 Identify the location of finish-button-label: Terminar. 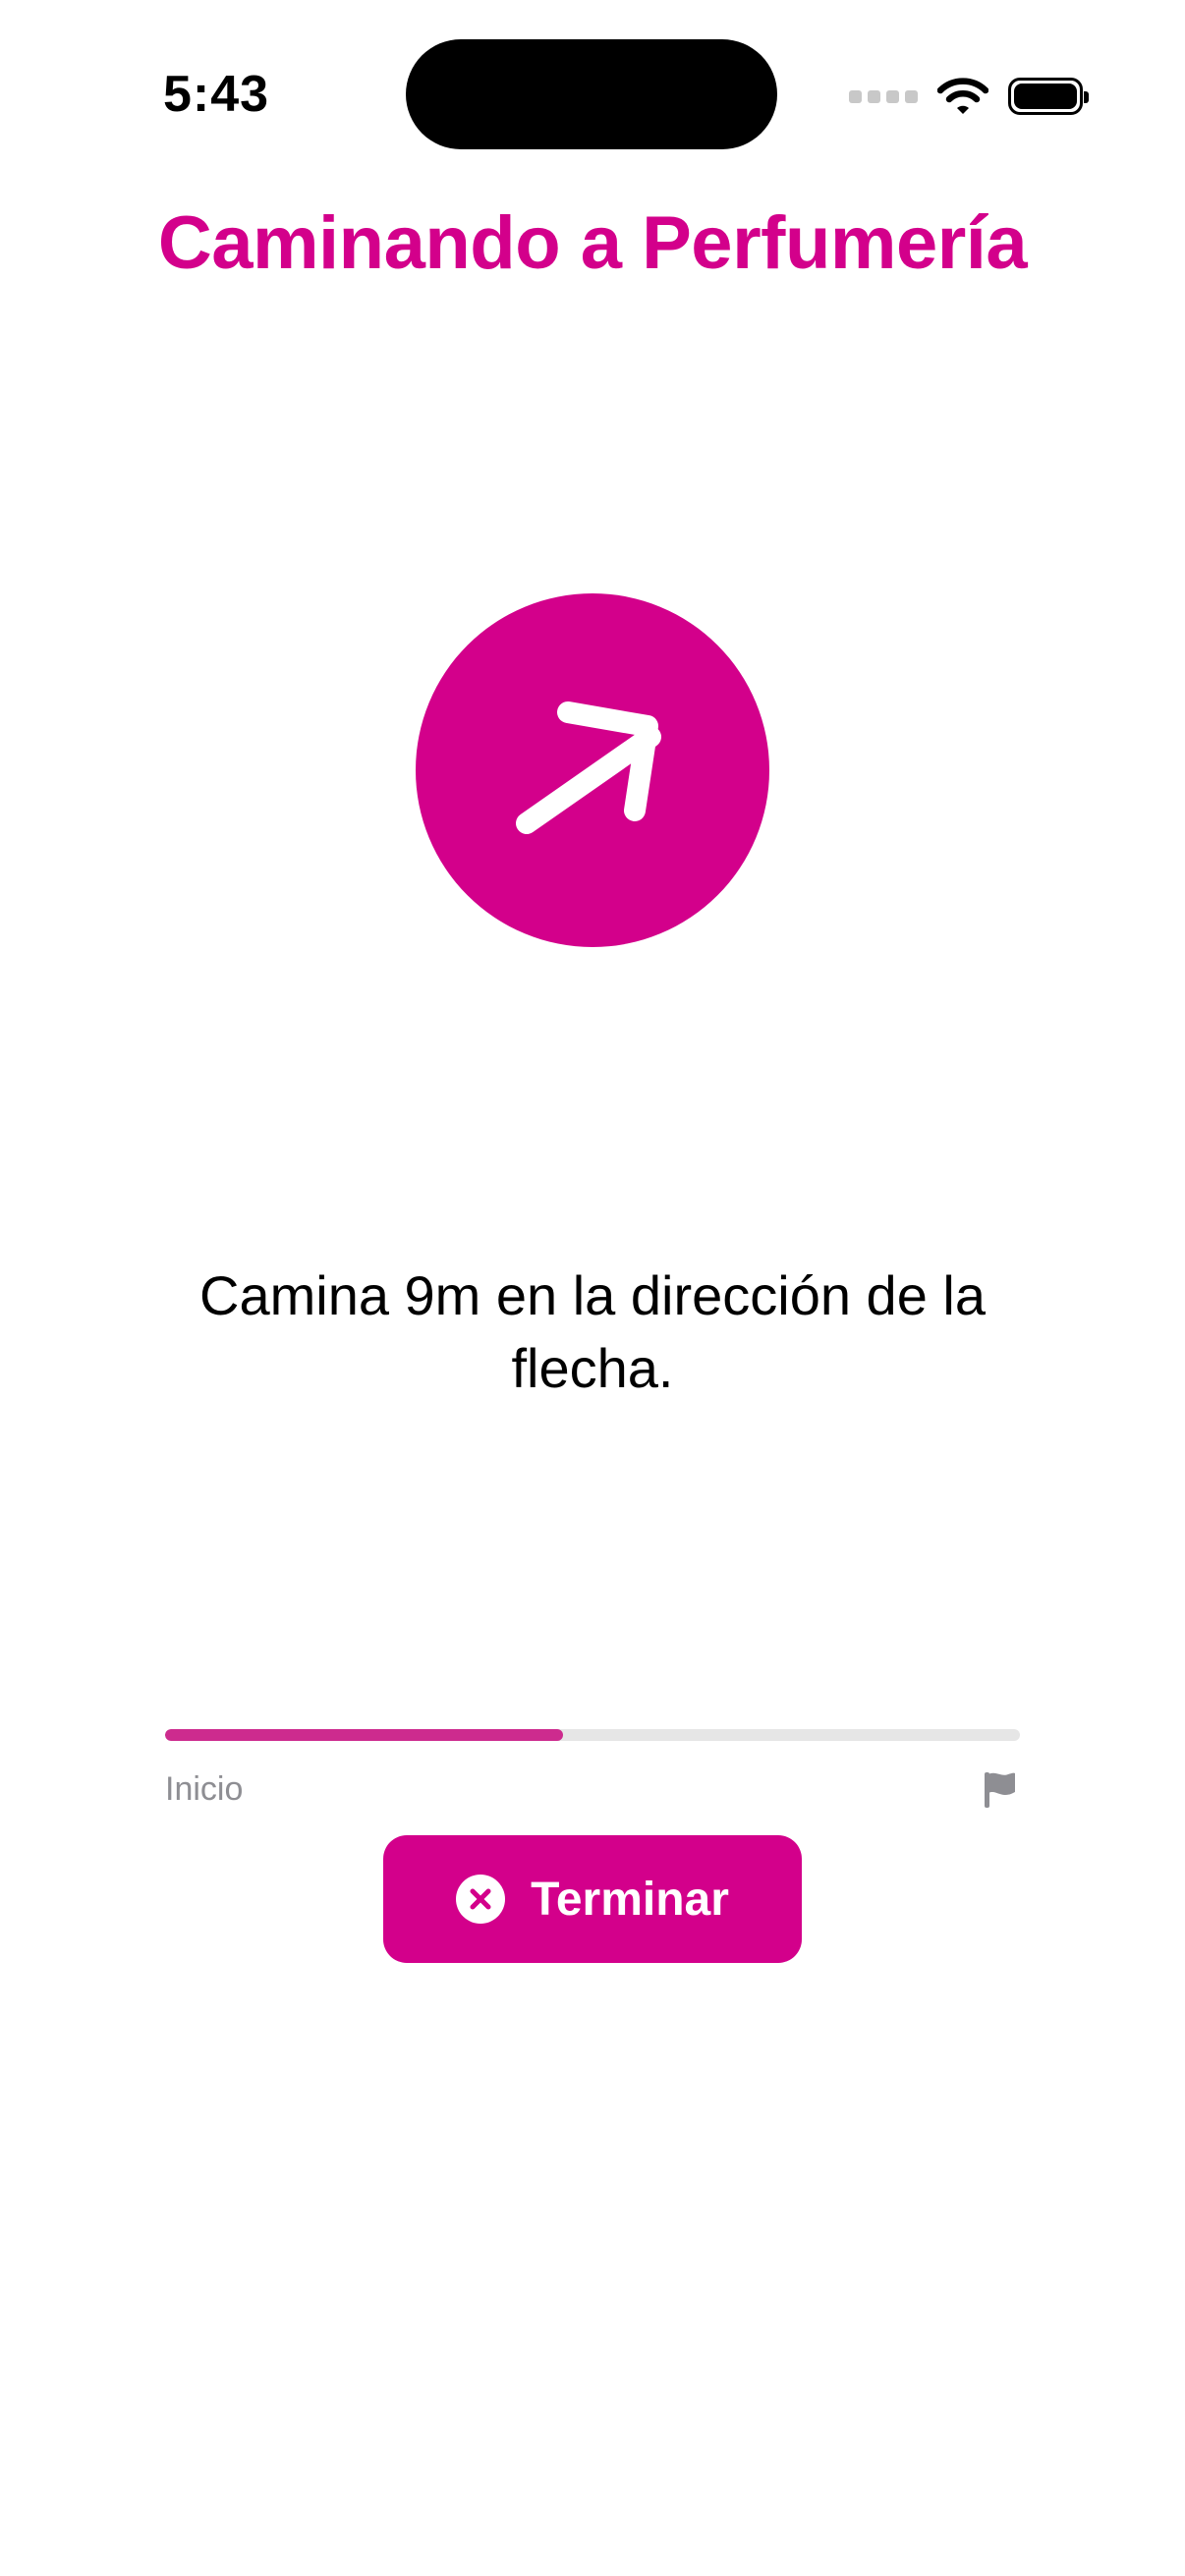
(630, 1899).